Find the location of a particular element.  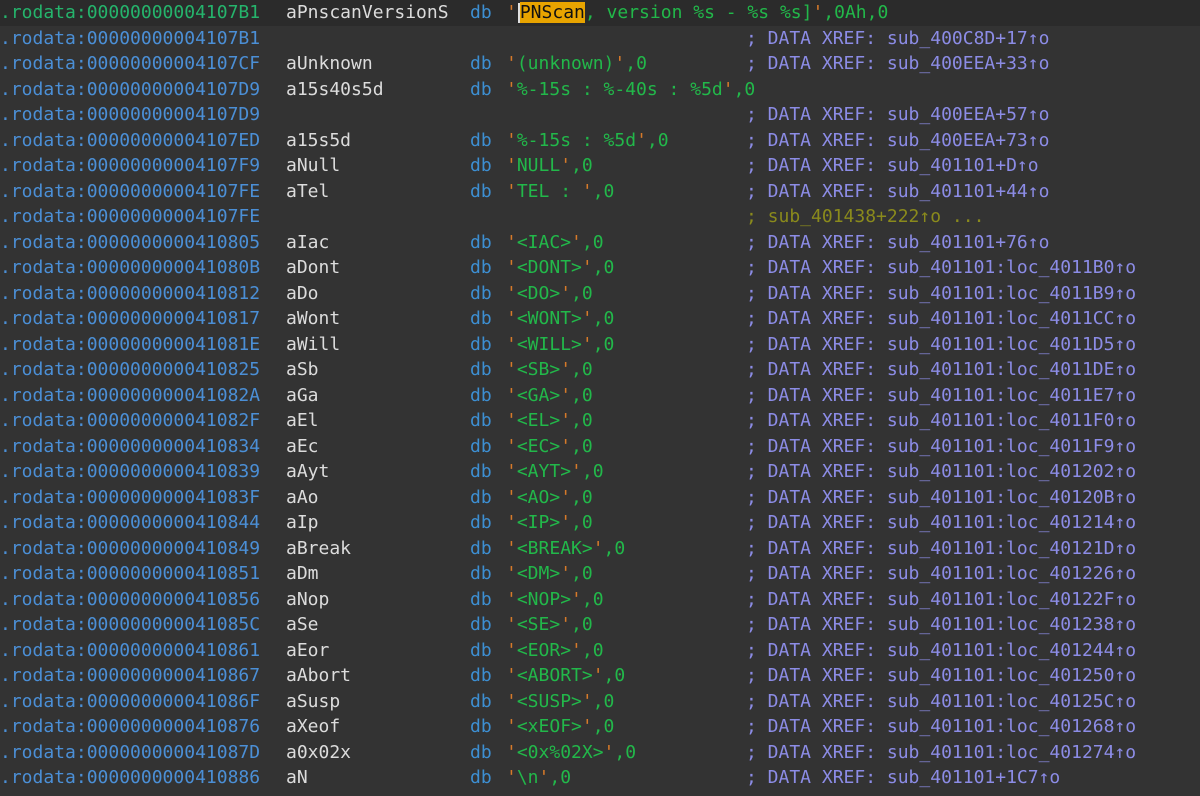

xref-comment: ; DATA XREF: sub_400C8D+17↑o is located at coordinates (897, 39).